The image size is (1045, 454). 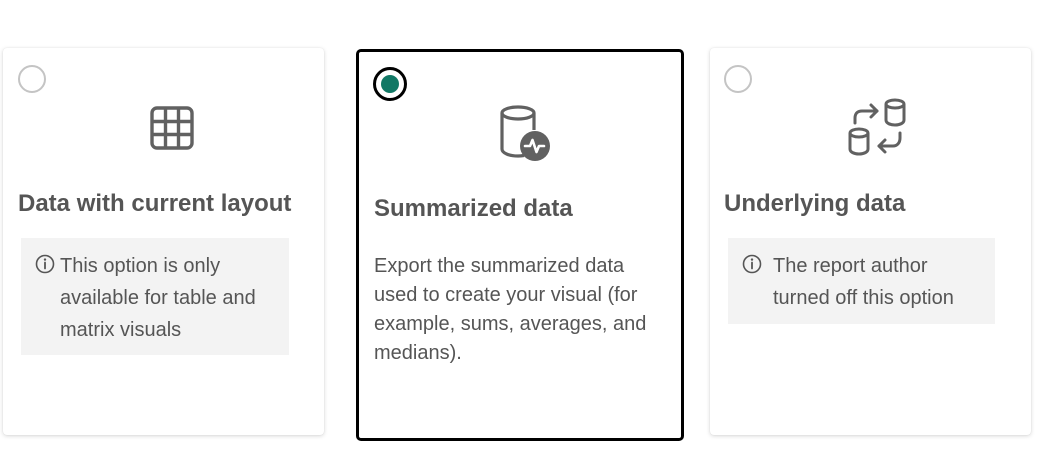 What do you see at coordinates (473, 208) in the screenshot?
I see `option-title: Summarized data` at bounding box center [473, 208].